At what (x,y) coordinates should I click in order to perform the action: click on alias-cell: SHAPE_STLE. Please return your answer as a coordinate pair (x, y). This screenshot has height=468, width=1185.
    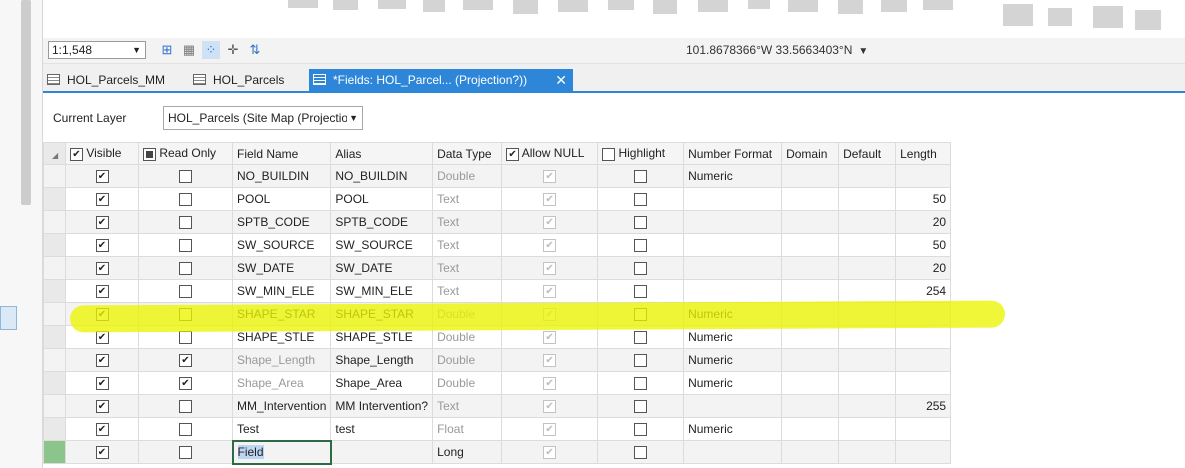
    Looking at the image, I should click on (382, 337).